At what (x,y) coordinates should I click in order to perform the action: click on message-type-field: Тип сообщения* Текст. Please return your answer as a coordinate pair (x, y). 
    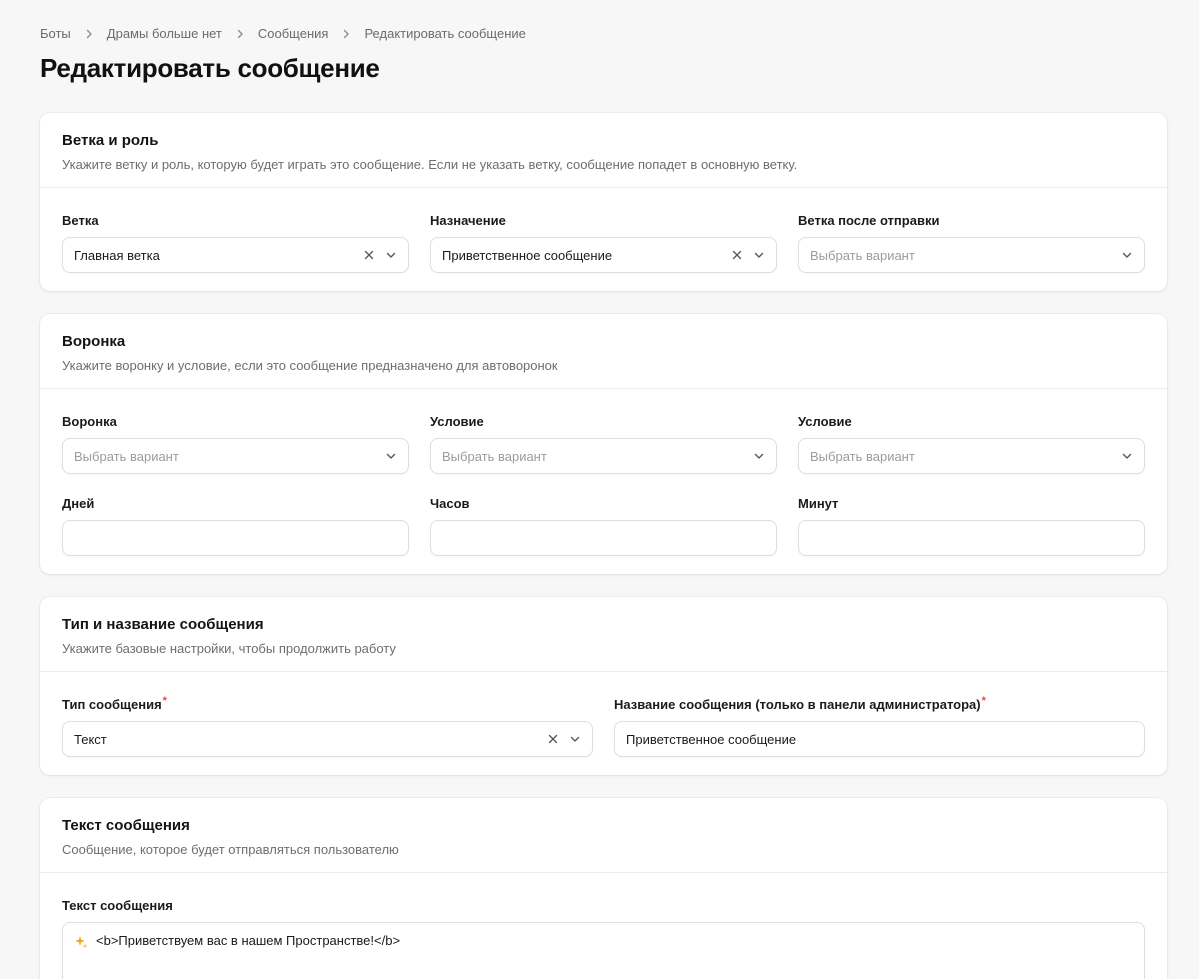
    Looking at the image, I should click on (327, 726).